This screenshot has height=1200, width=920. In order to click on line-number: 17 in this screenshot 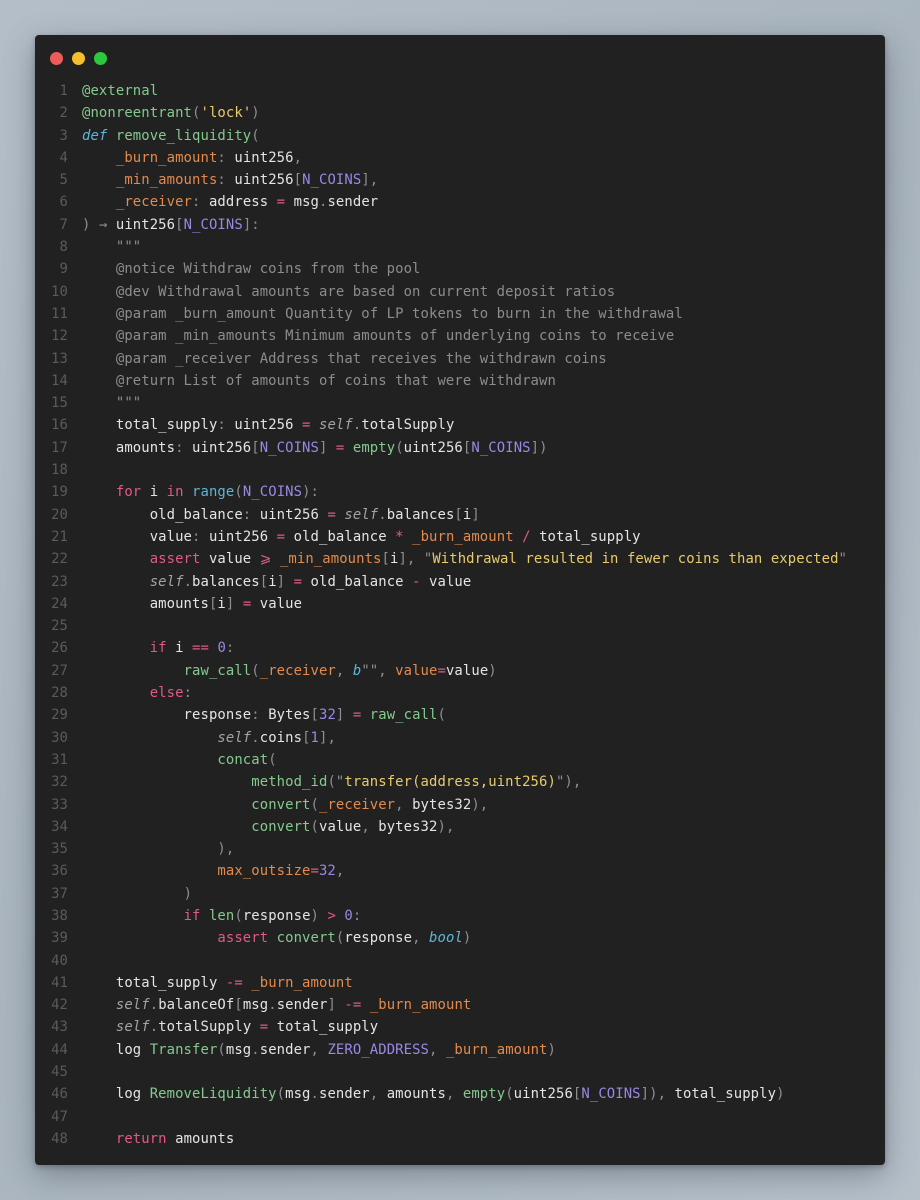, I will do `click(59, 447)`.